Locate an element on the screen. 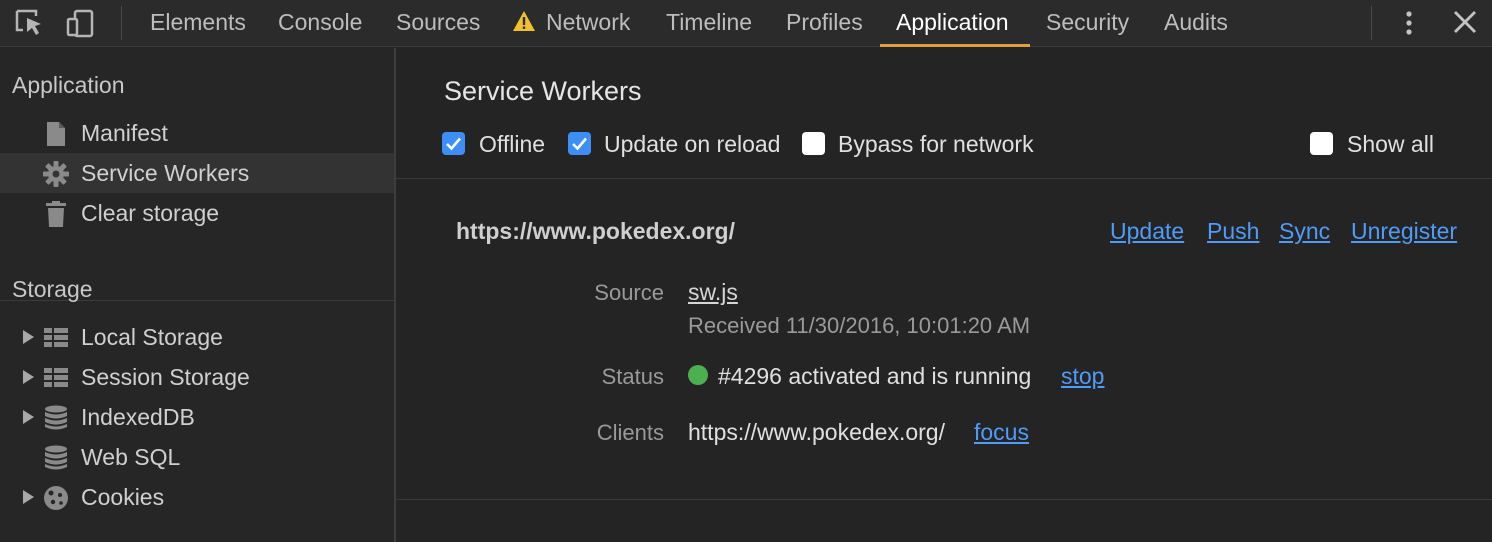 The width and height of the screenshot is (1492, 542). bypass-for-network-label: Bypass for network is located at coordinates (936, 144).